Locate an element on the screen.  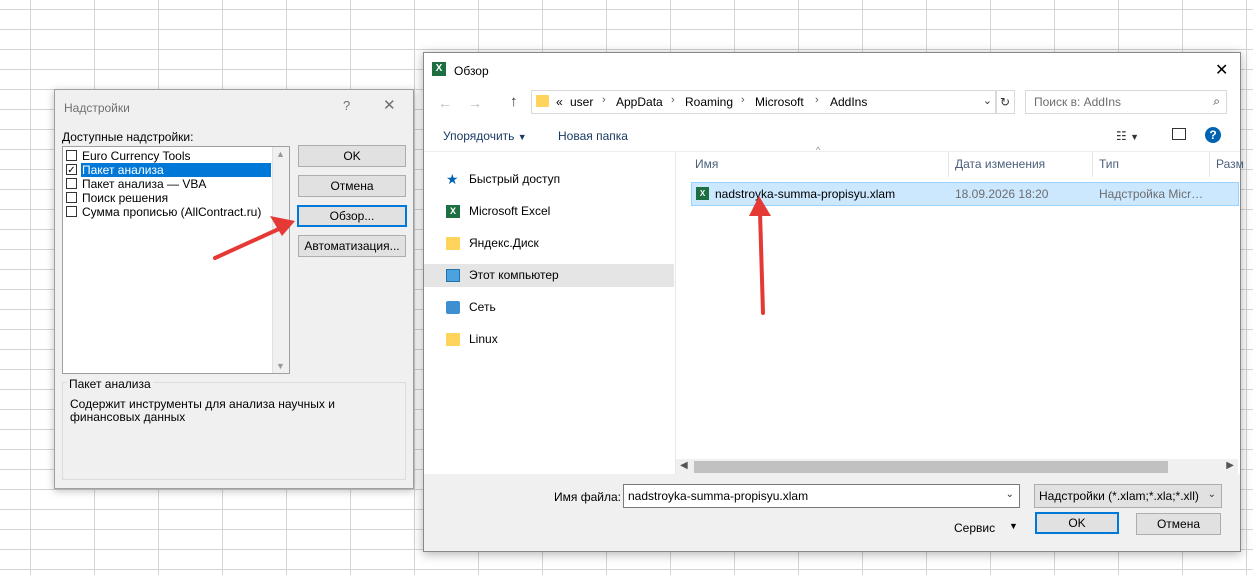
list-item: Пакет анализа — VBA is located at coordinates (167, 184).